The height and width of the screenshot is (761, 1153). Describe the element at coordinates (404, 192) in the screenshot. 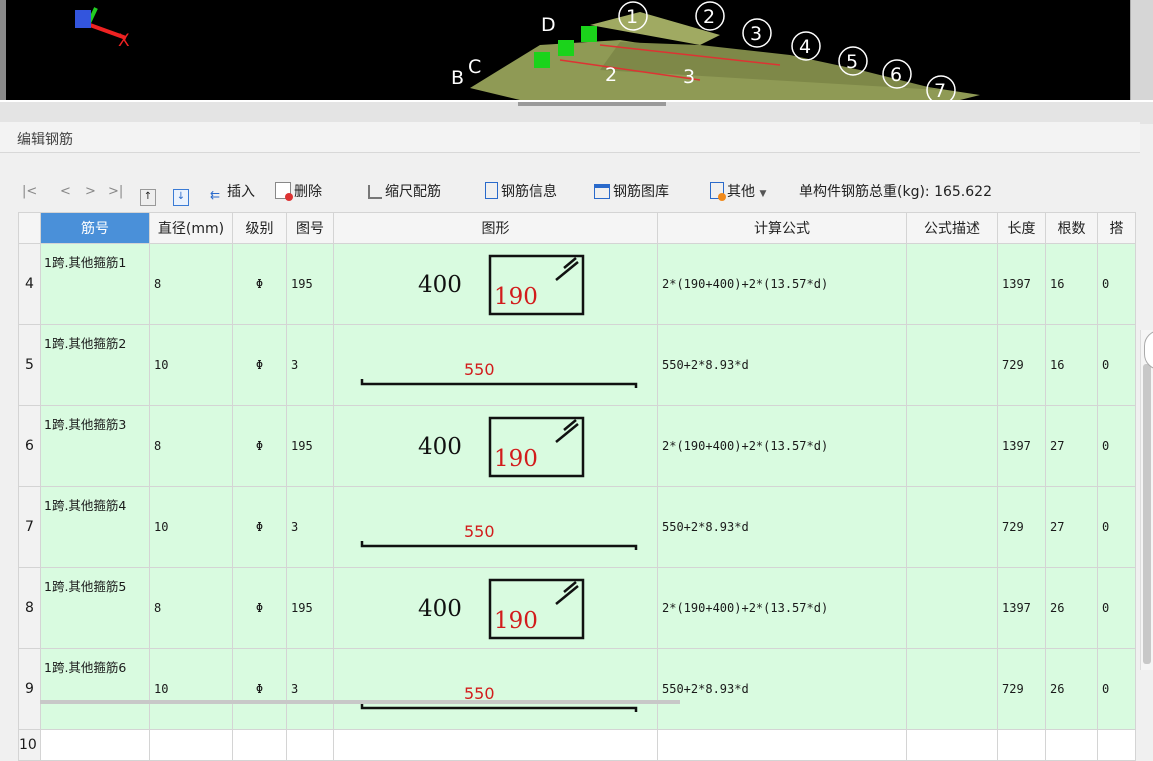

I see `scale-rebar-button: 缩尺配筋` at that location.